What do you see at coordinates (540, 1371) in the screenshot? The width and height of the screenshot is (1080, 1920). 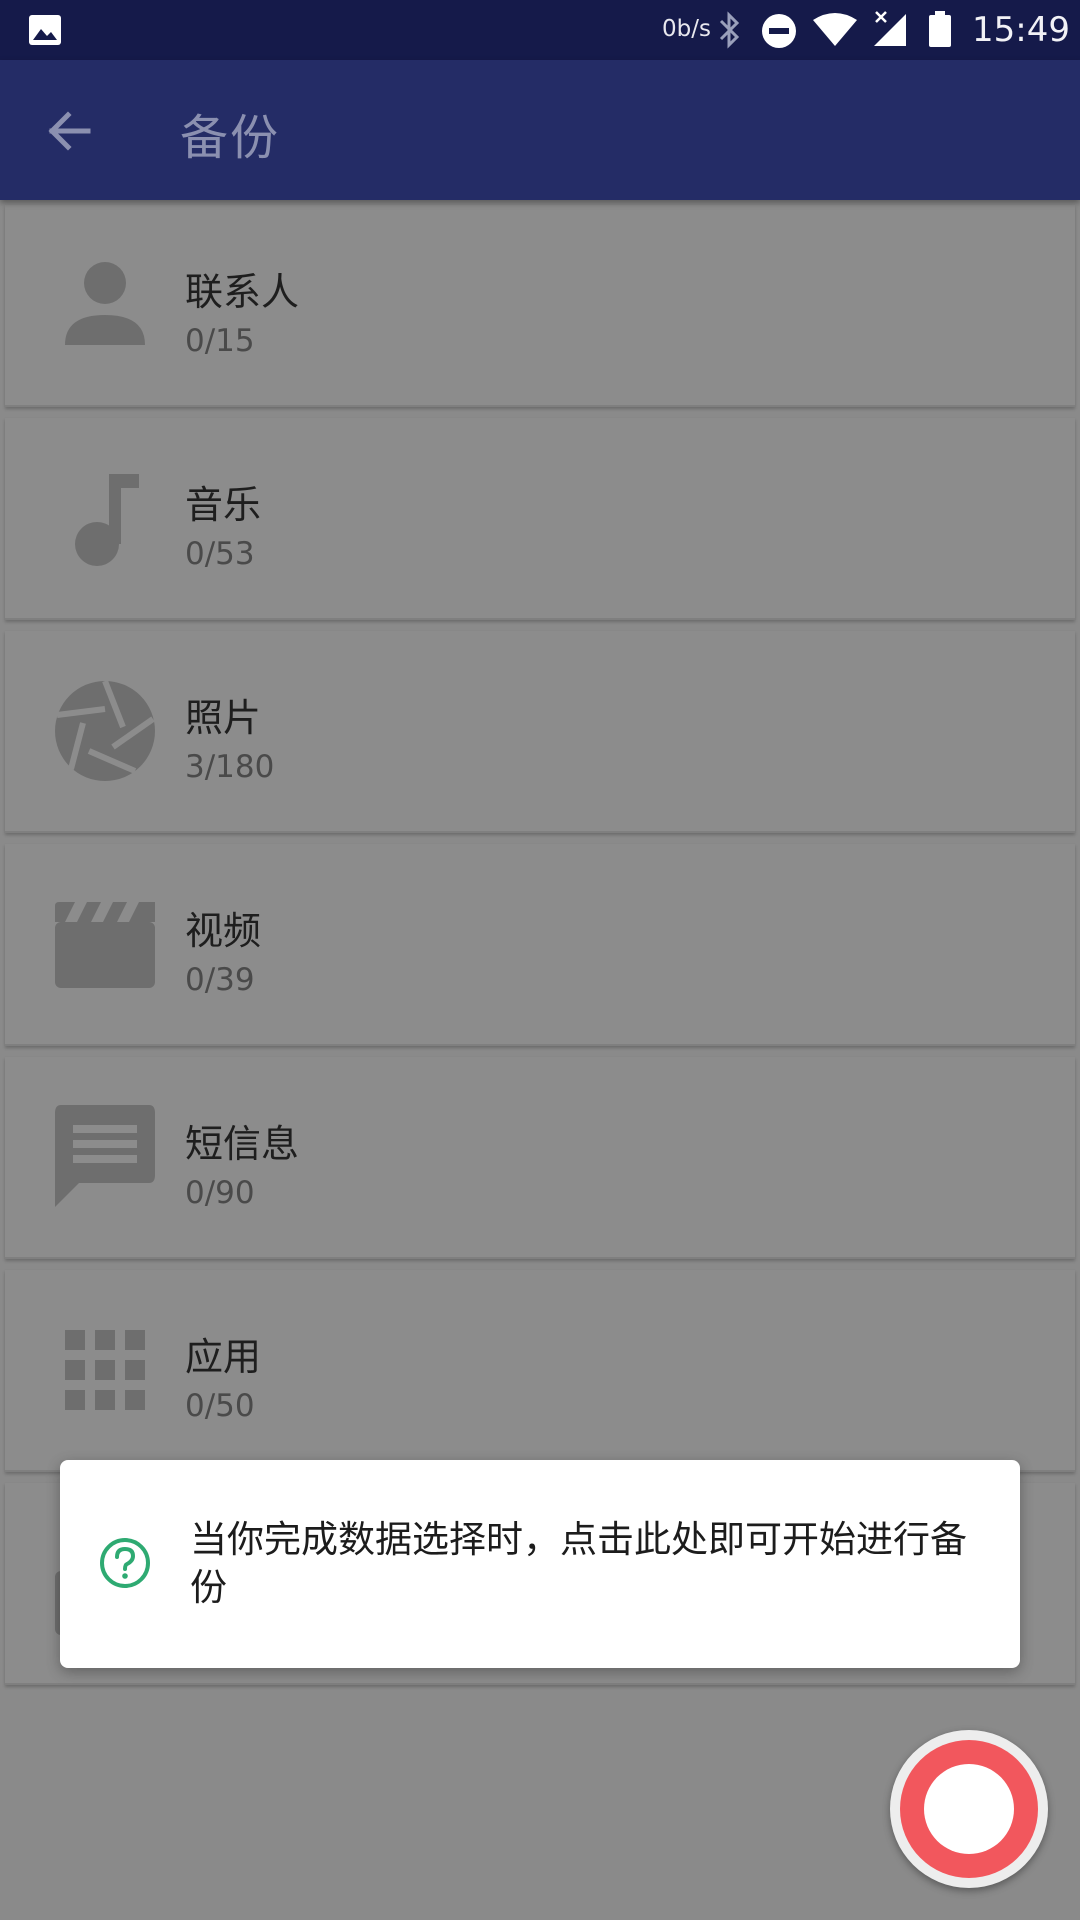 I see `list-item-apps: 应用 0/50` at bounding box center [540, 1371].